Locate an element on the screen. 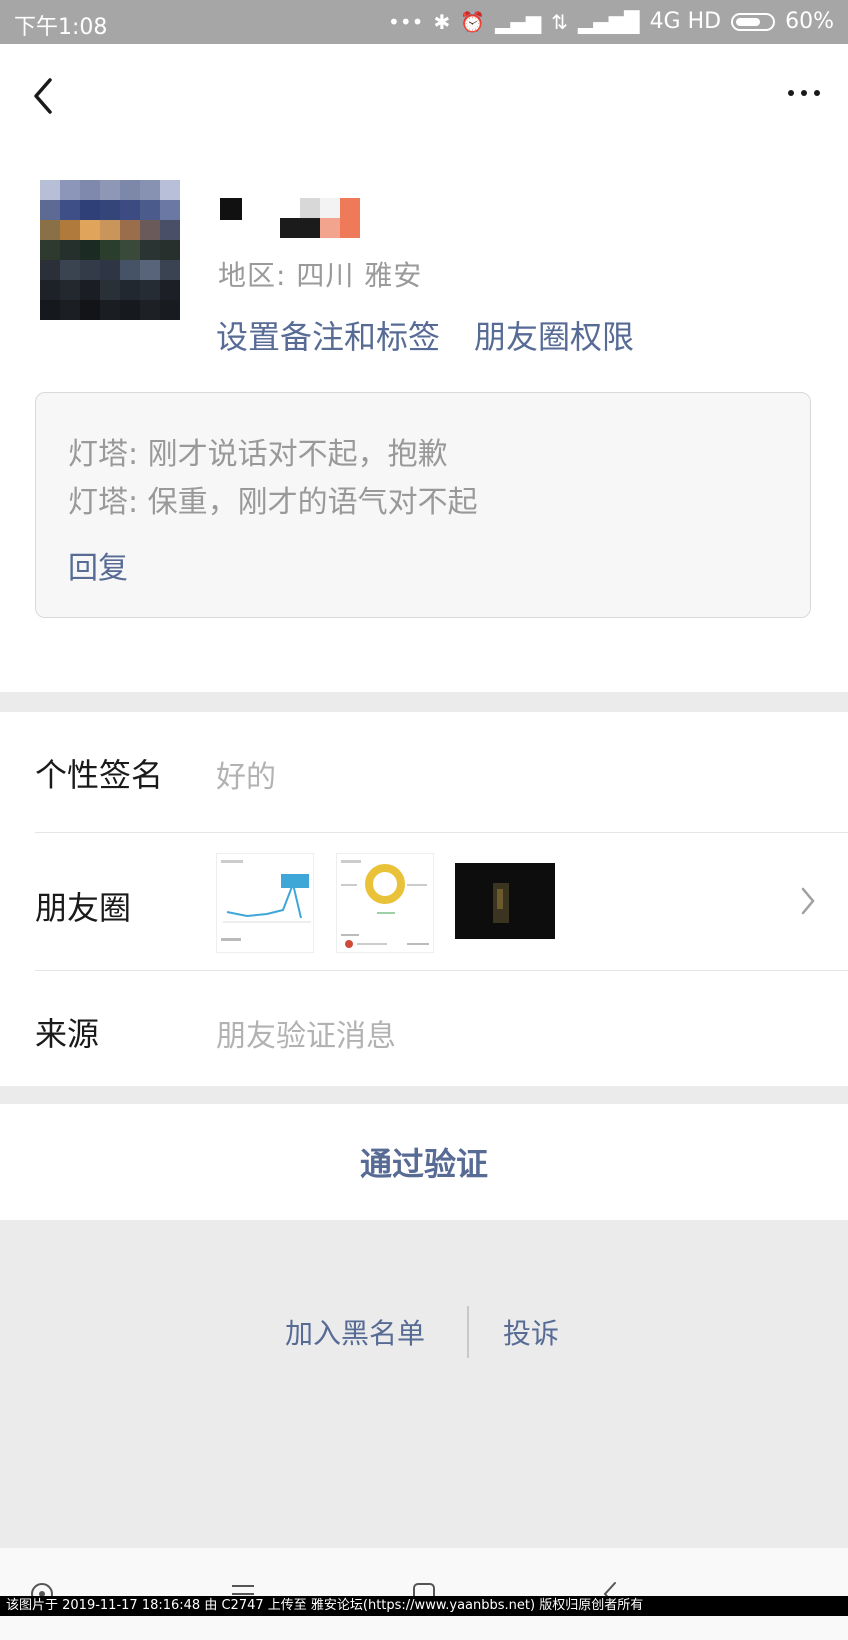  pie-image-icon is located at coordinates (385, 904).